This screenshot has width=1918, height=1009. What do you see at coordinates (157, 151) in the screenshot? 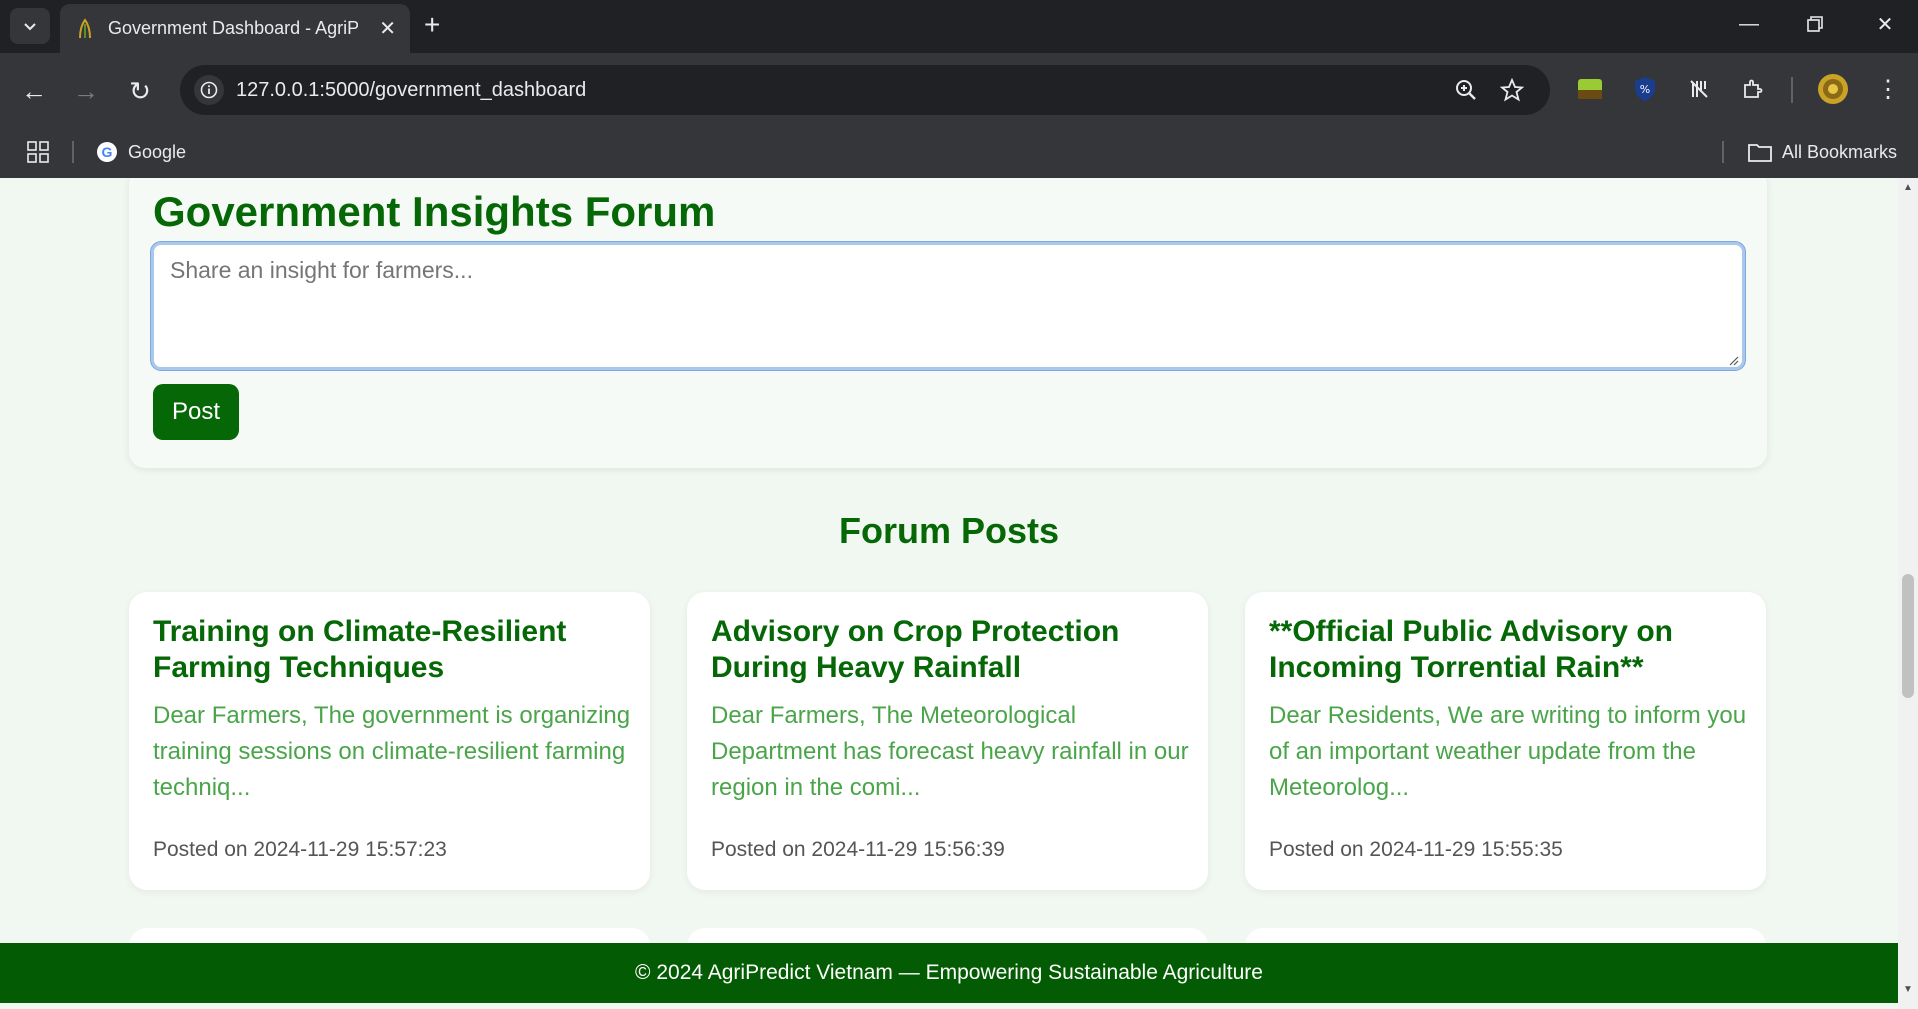
I see `bookmark-label: Google` at bounding box center [157, 151].